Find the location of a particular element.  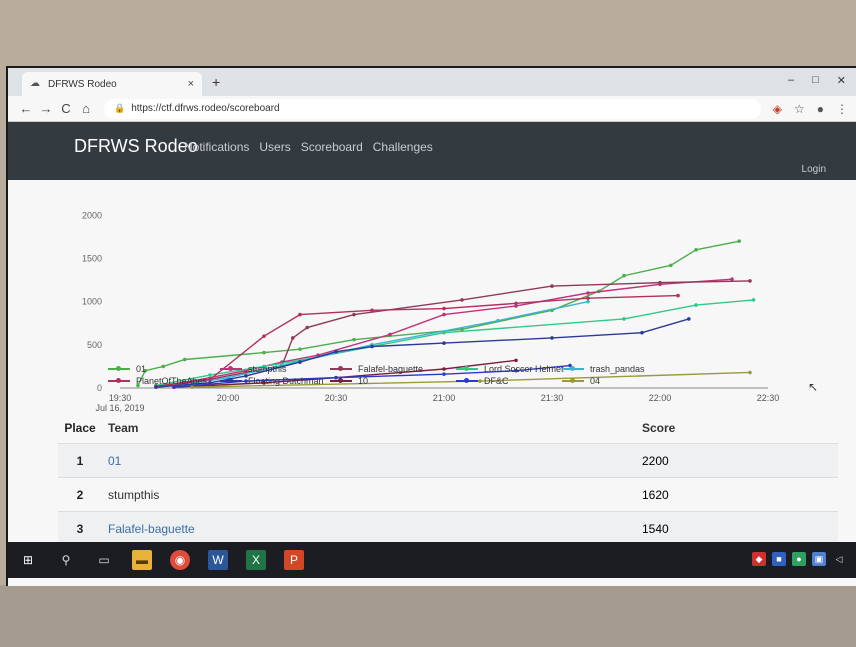

nav-challenges: Challenges is located at coordinates (403, 147).